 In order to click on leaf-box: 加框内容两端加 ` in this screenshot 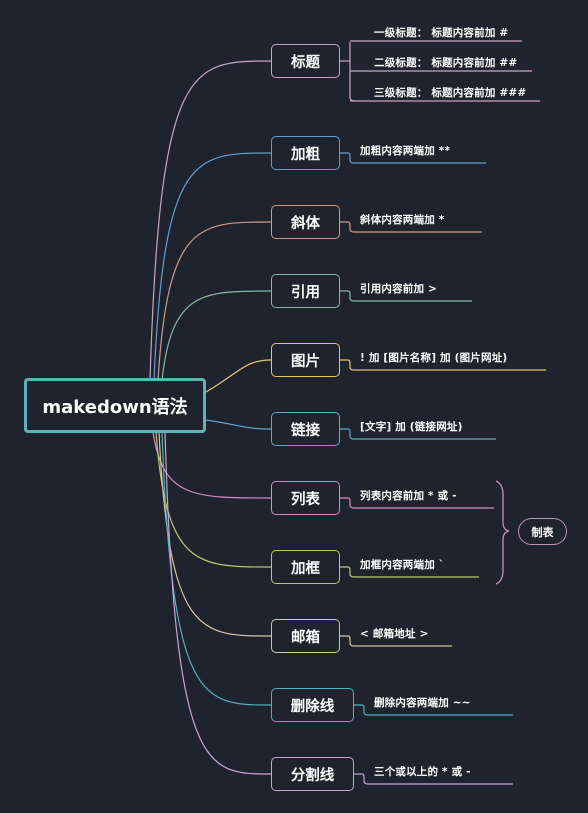, I will do `click(402, 564)`.